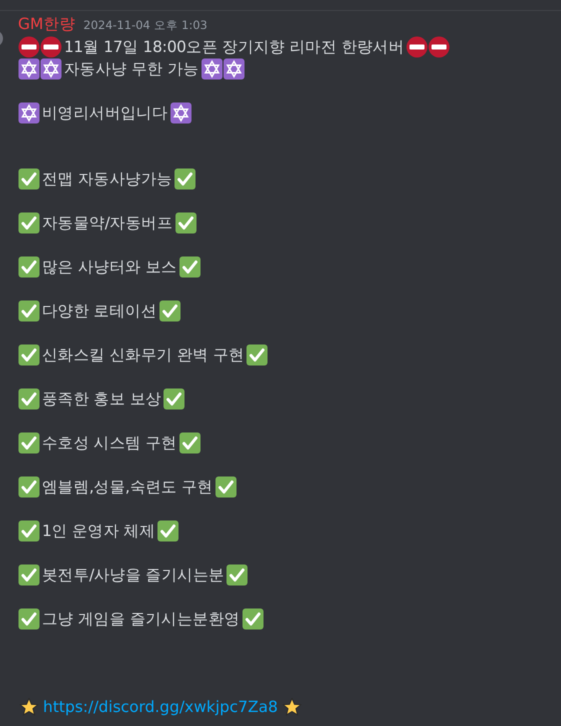  What do you see at coordinates (143, 355) in the screenshot?
I see `message-line: 신화스킬 신화무기 완벽 구현` at bounding box center [143, 355].